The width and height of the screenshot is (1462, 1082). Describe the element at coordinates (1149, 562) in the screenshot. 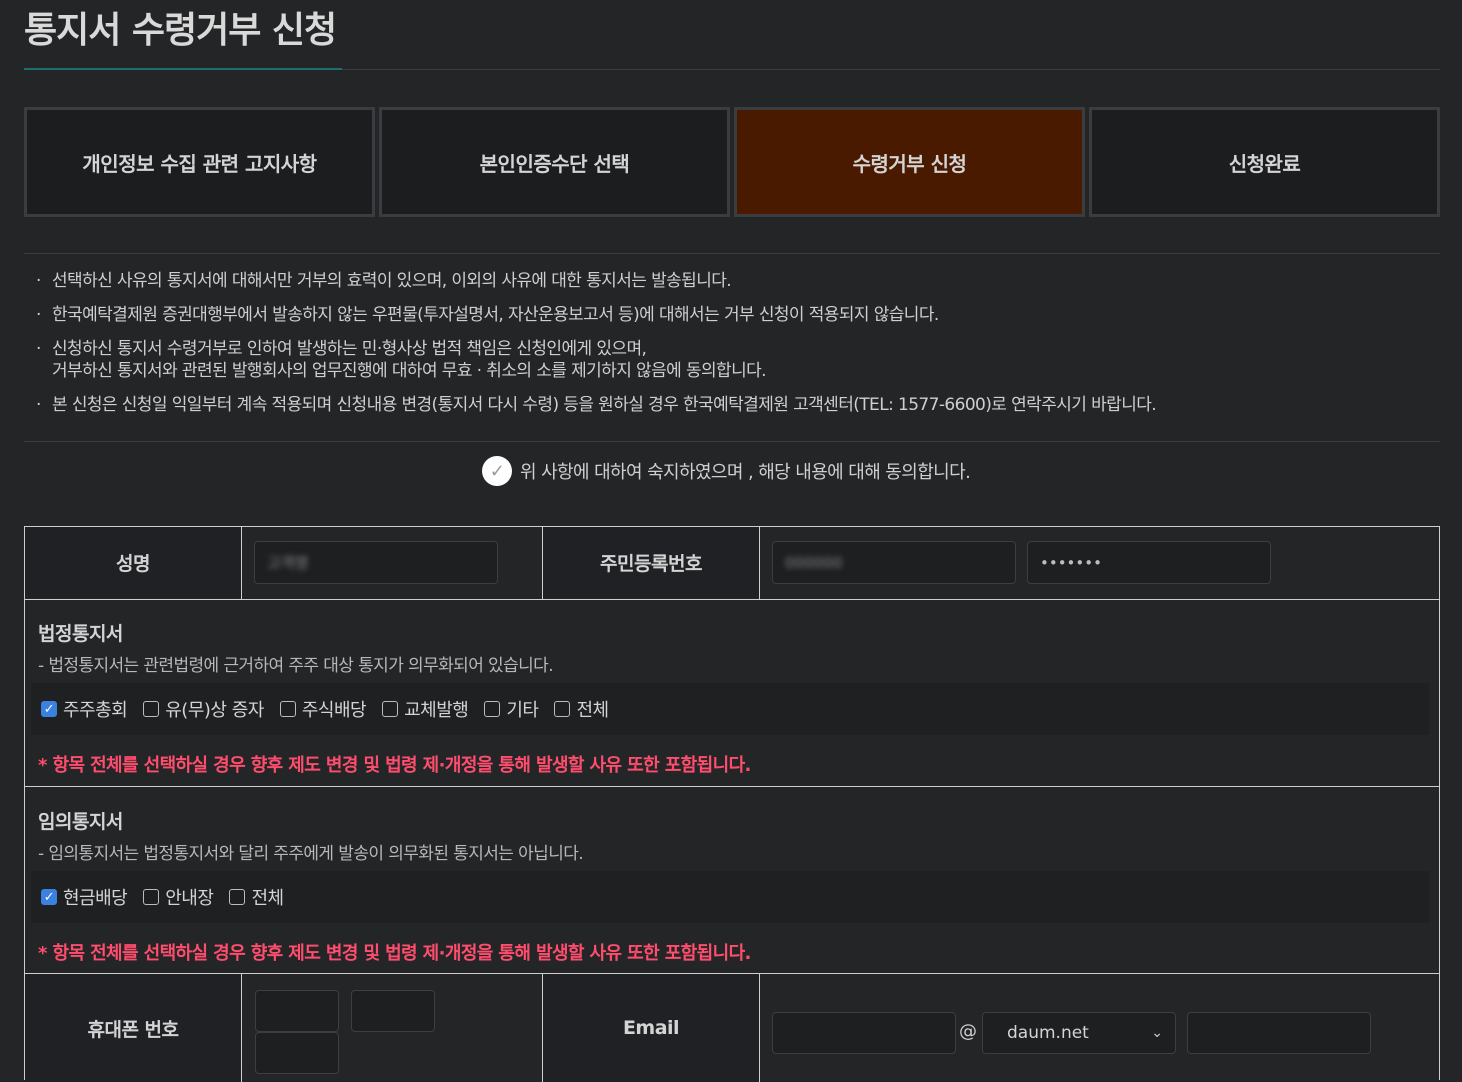

I see `rrn-back-input: •••••••` at that location.